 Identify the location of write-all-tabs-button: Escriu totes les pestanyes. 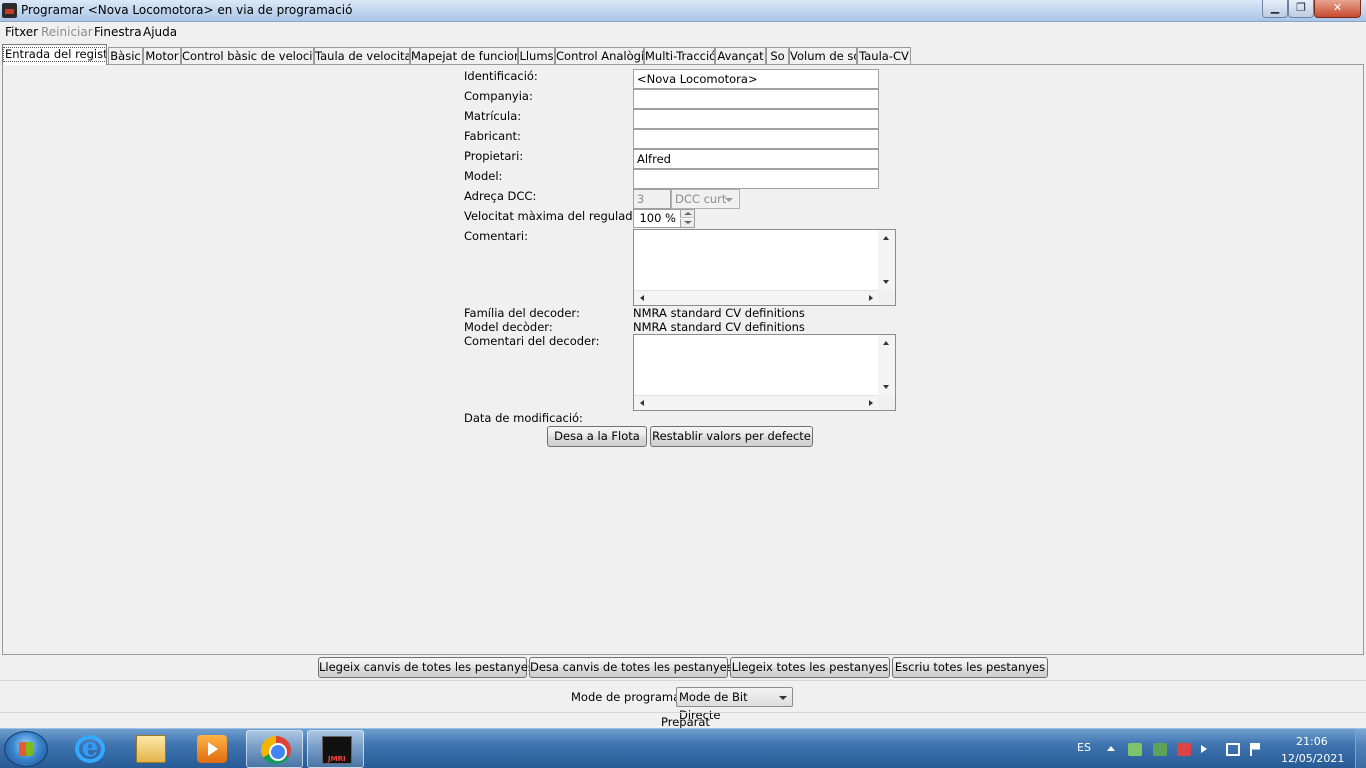
(970, 667).